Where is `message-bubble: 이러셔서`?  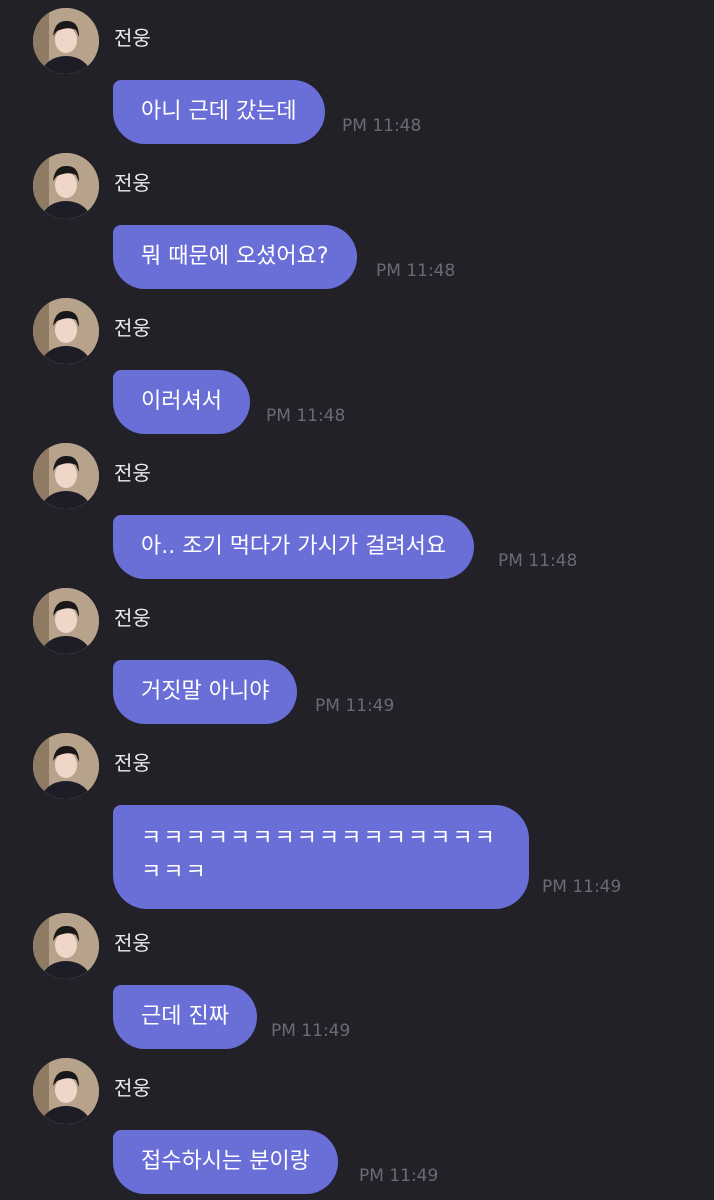
message-bubble: 이러셔서 is located at coordinates (181, 402).